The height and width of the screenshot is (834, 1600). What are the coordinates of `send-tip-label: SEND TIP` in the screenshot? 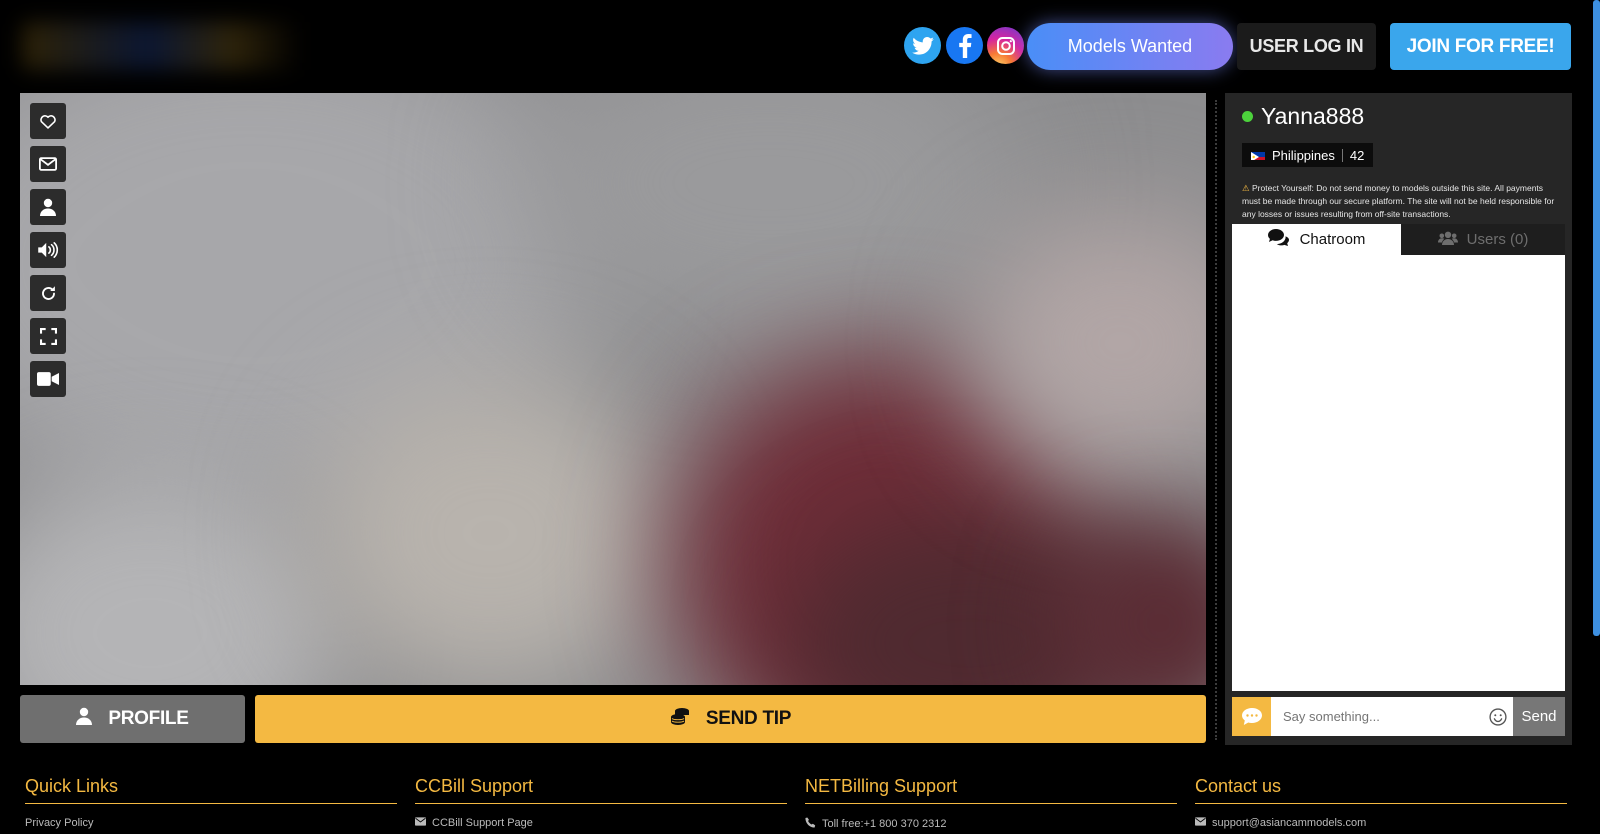 It's located at (748, 718).